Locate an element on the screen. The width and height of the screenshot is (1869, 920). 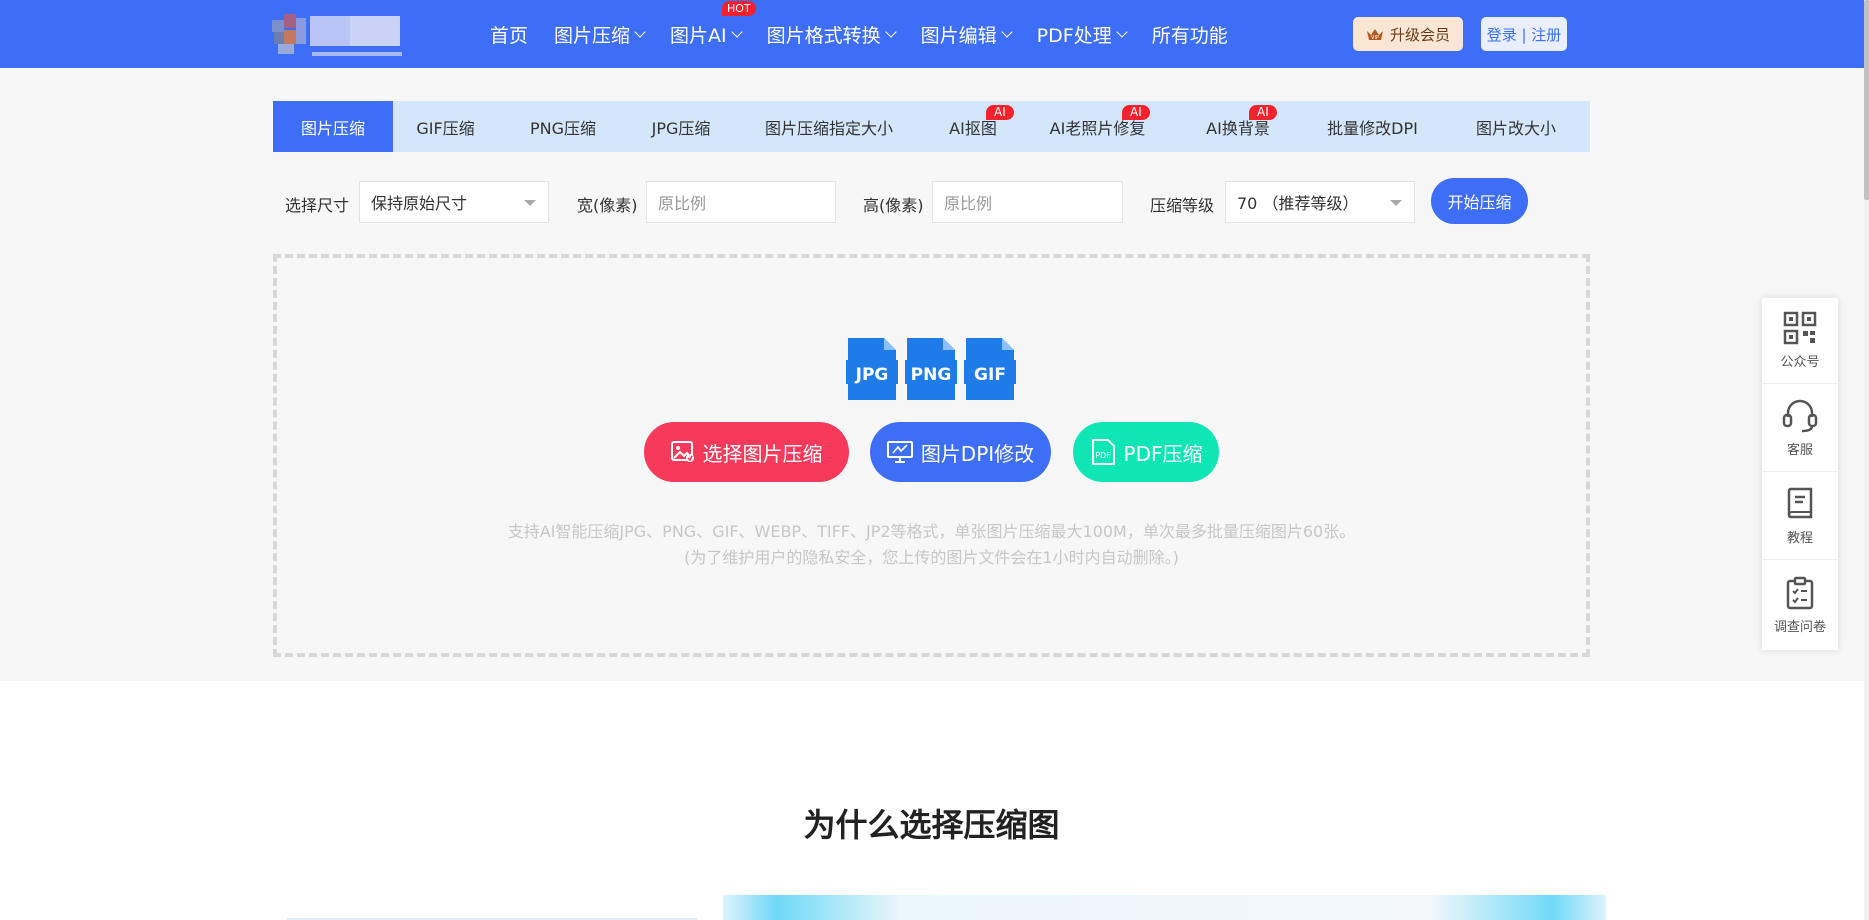
tab-label: GIF压缩 is located at coordinates (445, 128).